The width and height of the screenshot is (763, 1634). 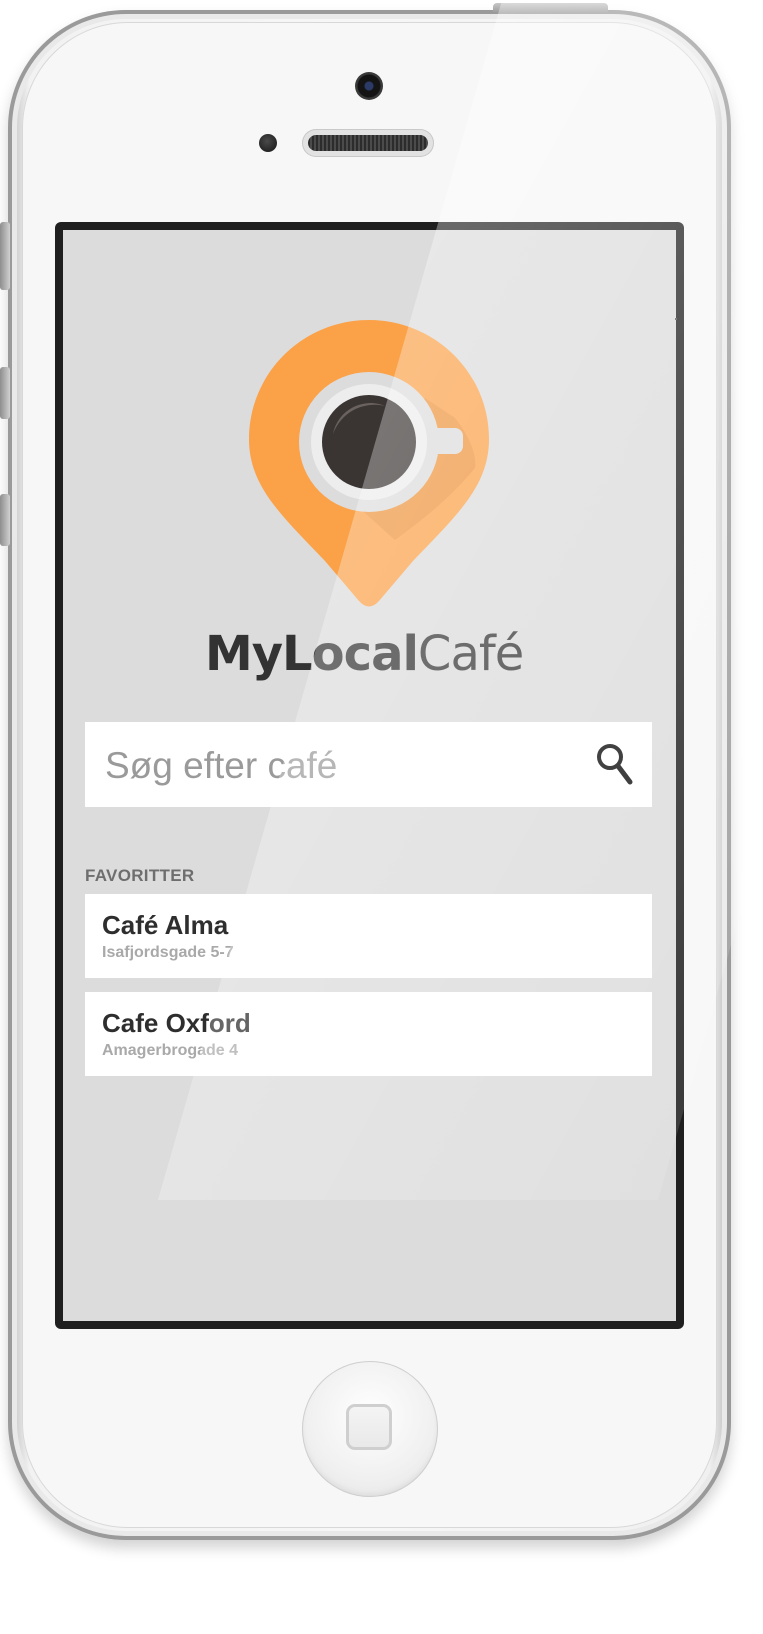 What do you see at coordinates (340, 765) in the screenshot?
I see `search-input` at bounding box center [340, 765].